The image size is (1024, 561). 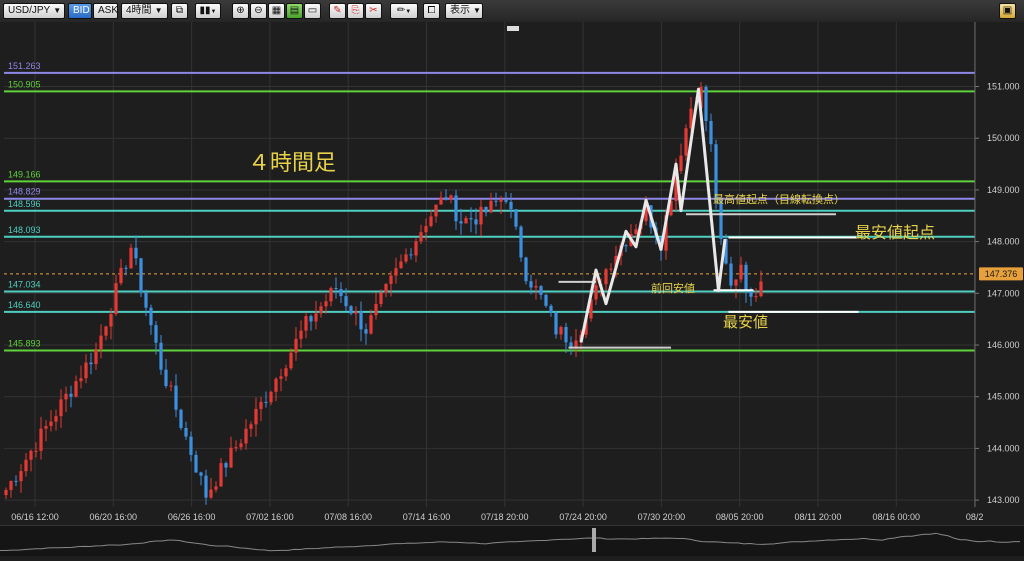 I want to click on x-tick-label: 08/11 20:00, so click(x=818, y=517).